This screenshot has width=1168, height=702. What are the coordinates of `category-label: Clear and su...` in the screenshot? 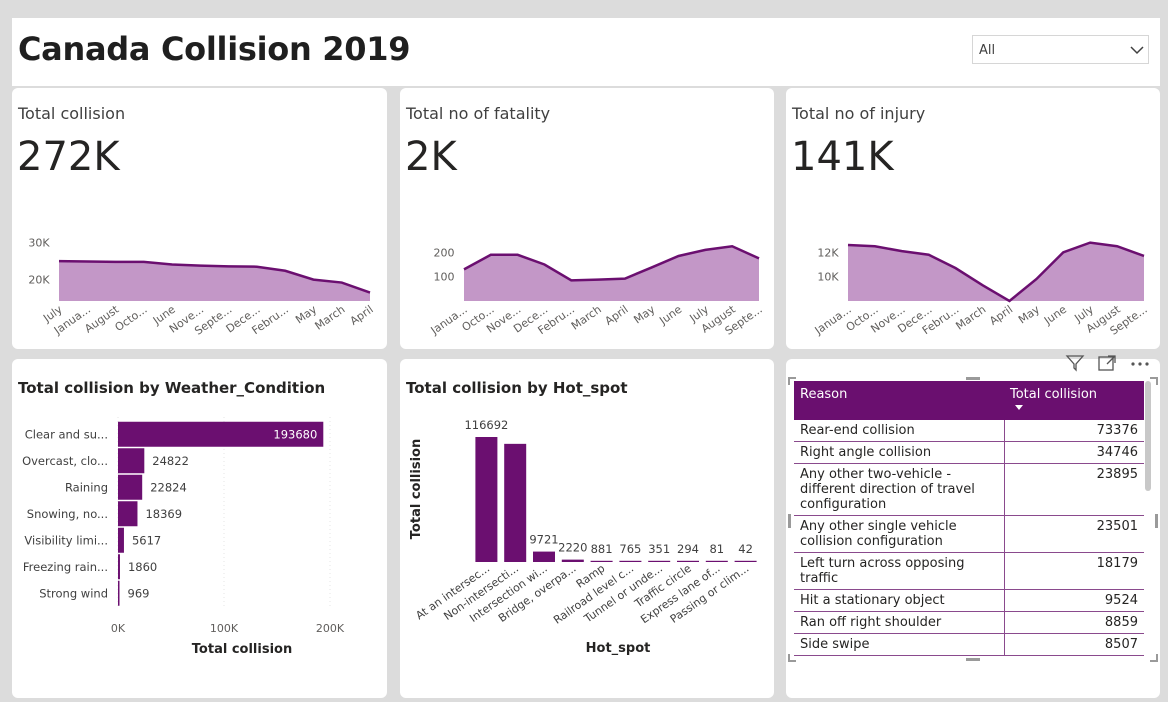 It's located at (66, 434).